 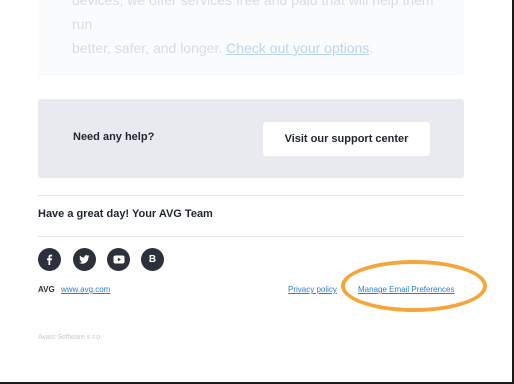 What do you see at coordinates (70, 337) in the screenshot?
I see `company-name: Avast Software s.r.o.` at bounding box center [70, 337].